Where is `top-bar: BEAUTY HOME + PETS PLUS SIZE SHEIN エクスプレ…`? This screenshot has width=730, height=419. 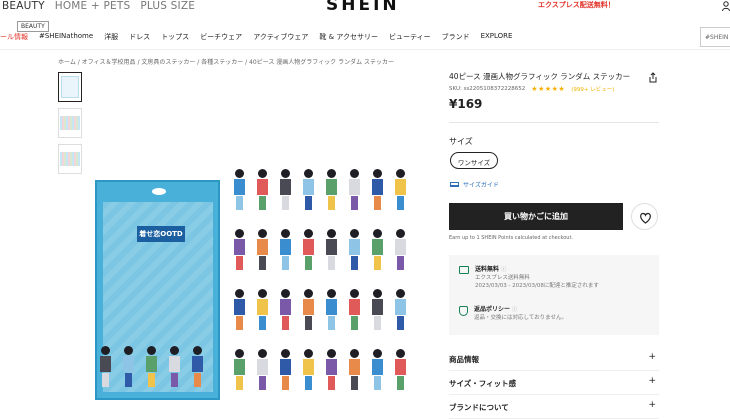
top-bar: BEAUTY HOME + PETS PLUS SIZE SHEIN エクスプレ… is located at coordinates (365, 12).